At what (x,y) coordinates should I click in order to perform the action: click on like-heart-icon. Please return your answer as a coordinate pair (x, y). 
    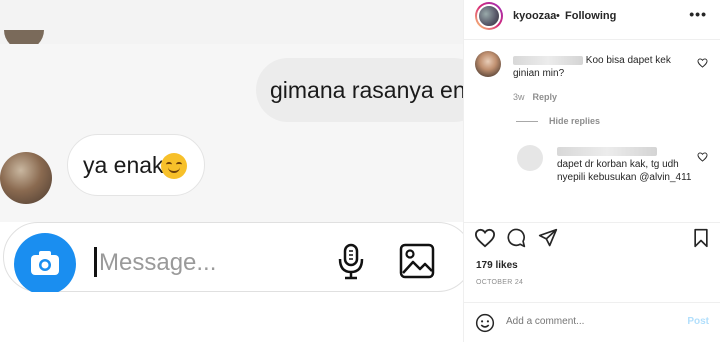
    Looking at the image, I should click on (485, 238).